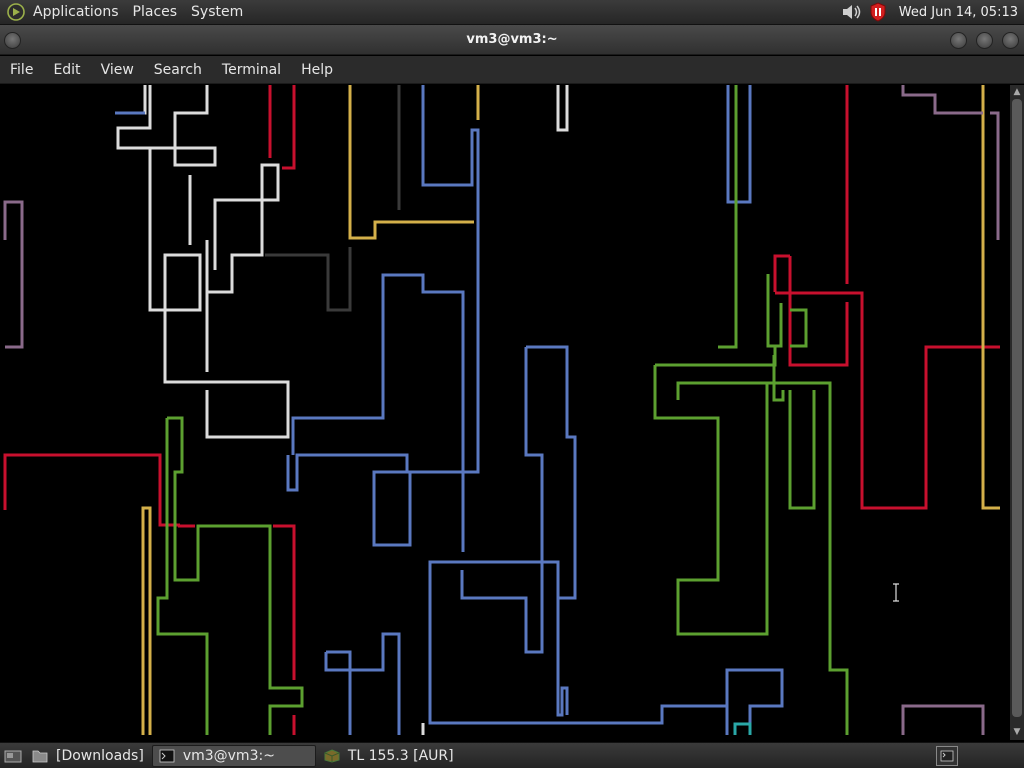 The width and height of the screenshot is (1024, 768). Describe the element at coordinates (251, 70) in the screenshot. I see `menu-terminal: Terminal` at that location.